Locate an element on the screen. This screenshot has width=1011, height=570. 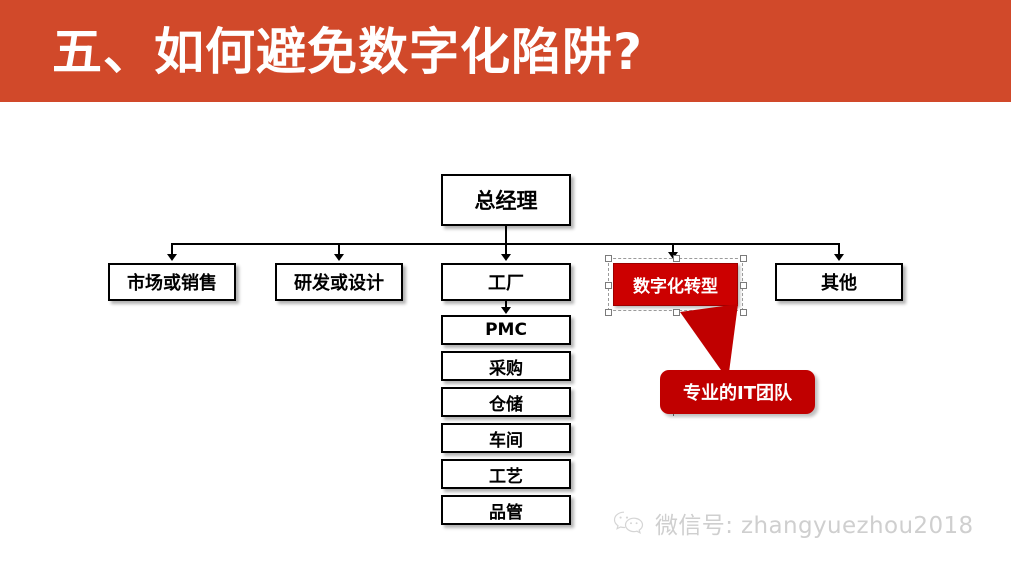
org-node-quality-control-label: 品管 is located at coordinates (506, 512).